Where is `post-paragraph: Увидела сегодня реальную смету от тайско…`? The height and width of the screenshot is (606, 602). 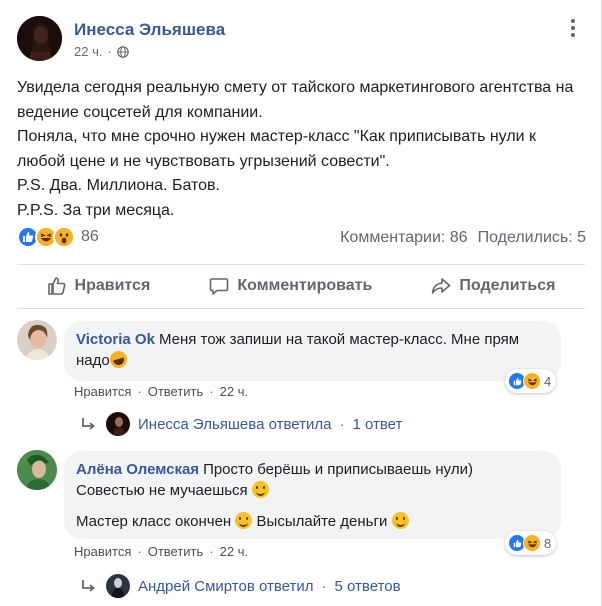
post-paragraph: Увидела сегодня реальную смету от тайско… is located at coordinates (295, 100).